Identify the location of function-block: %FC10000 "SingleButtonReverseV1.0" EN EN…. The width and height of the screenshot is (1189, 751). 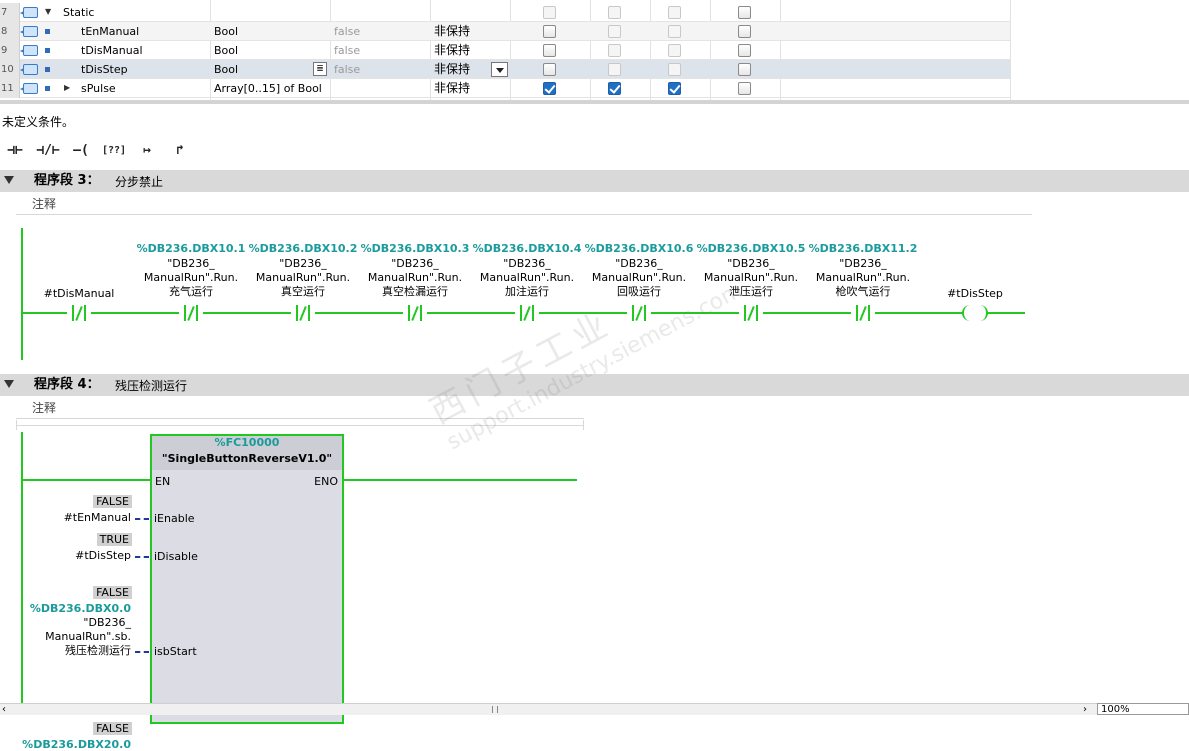
(247, 579).